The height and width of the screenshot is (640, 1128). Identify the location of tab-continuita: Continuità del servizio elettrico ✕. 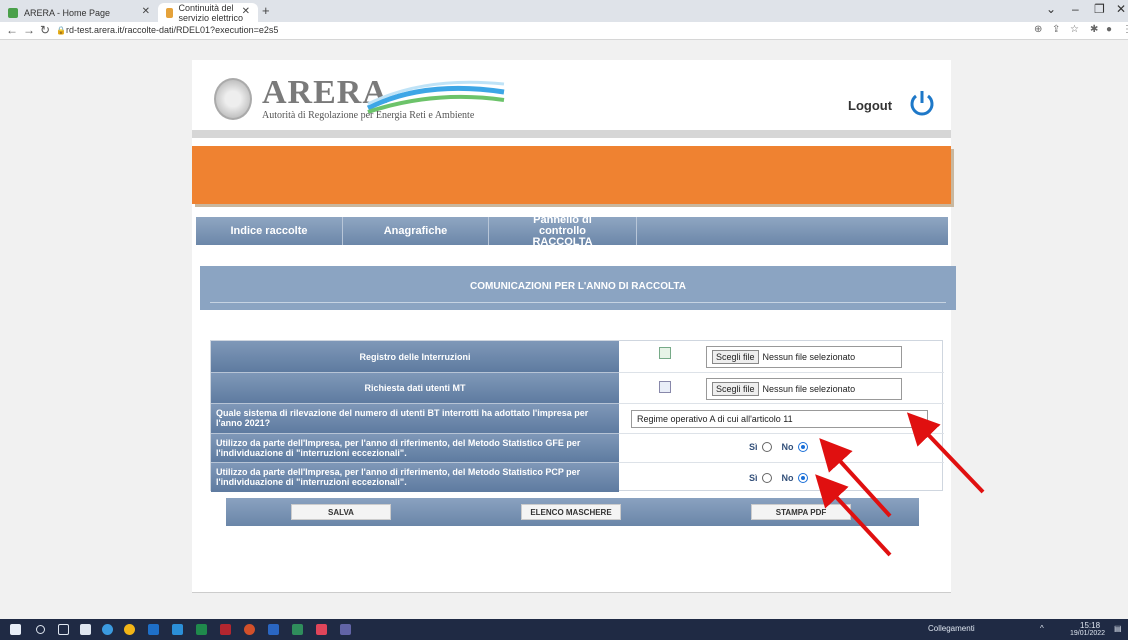
(208, 13).